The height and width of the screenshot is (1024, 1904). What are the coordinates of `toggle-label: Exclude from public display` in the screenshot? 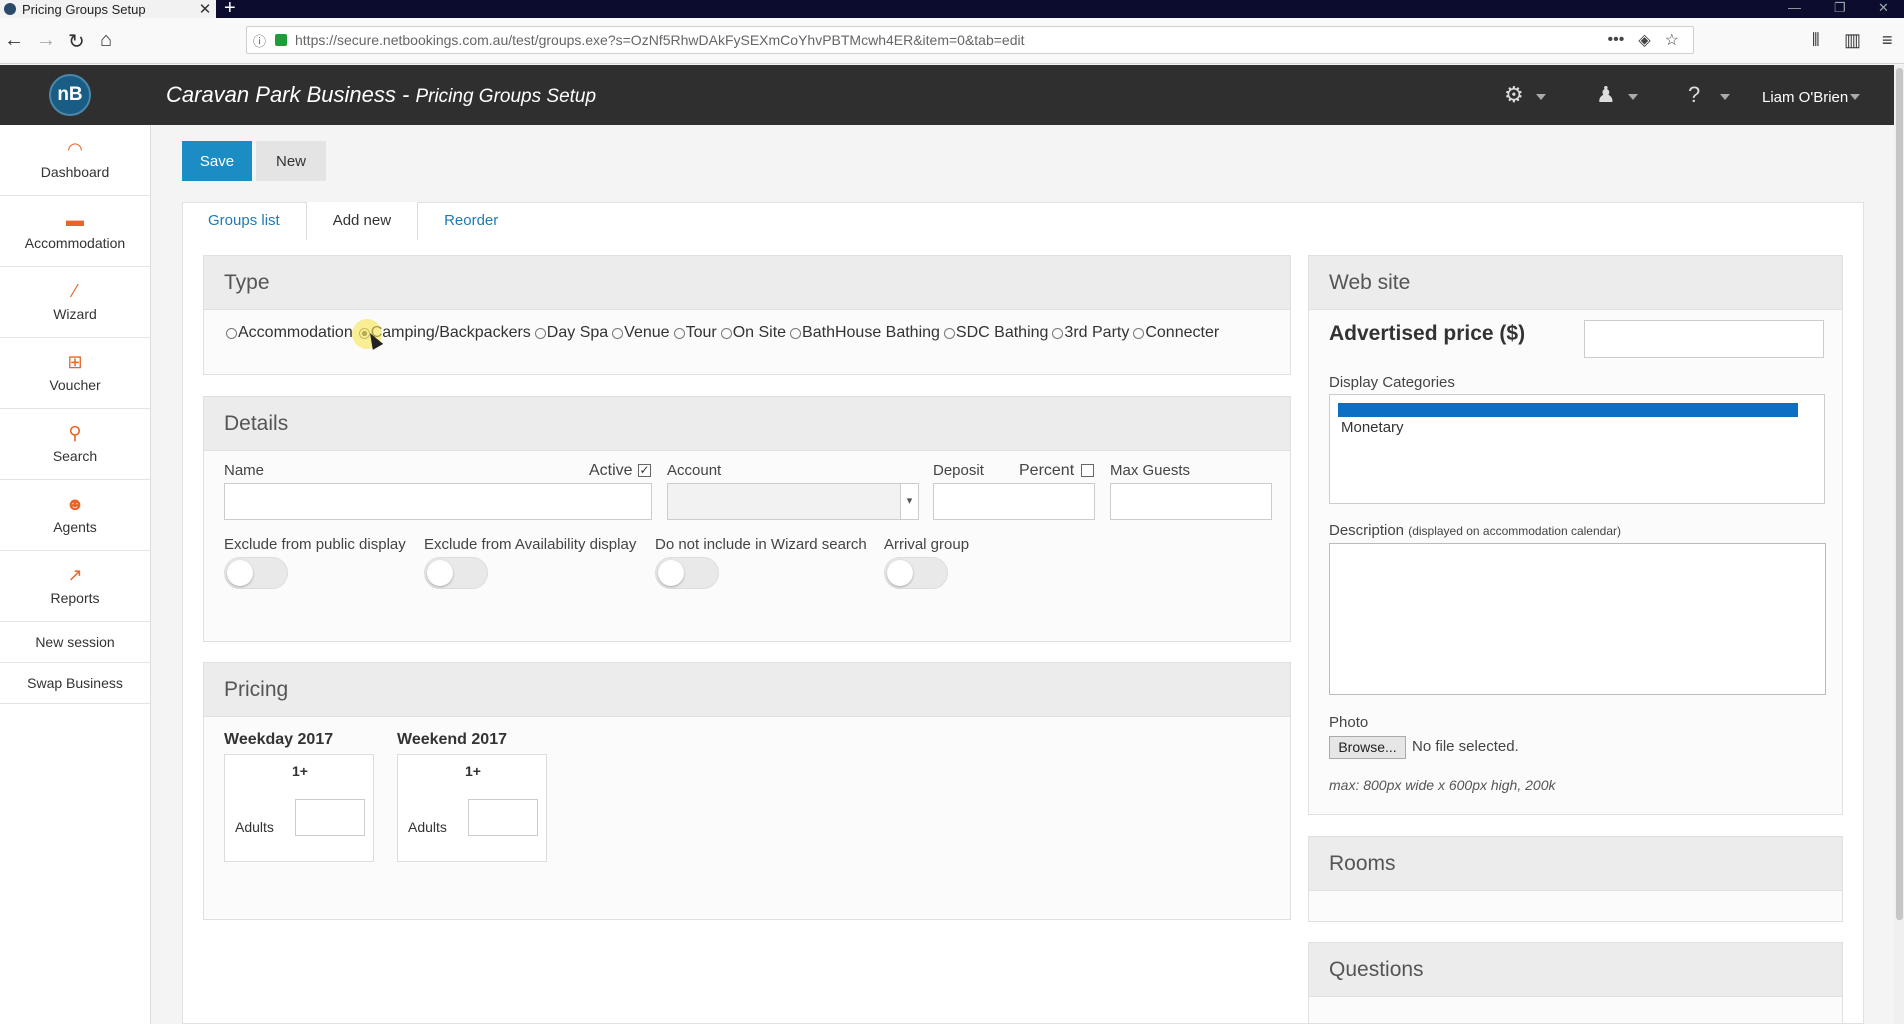 It's located at (315, 544).